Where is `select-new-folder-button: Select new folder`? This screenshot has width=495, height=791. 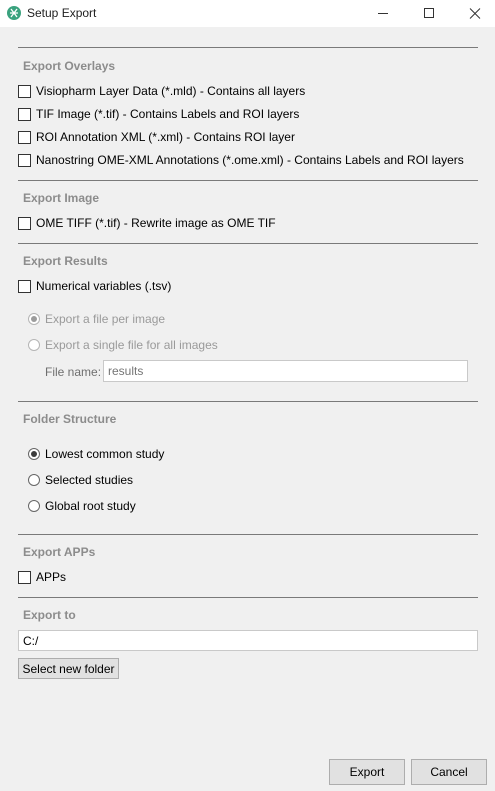
select-new-folder-button: Select new folder is located at coordinates (68, 668).